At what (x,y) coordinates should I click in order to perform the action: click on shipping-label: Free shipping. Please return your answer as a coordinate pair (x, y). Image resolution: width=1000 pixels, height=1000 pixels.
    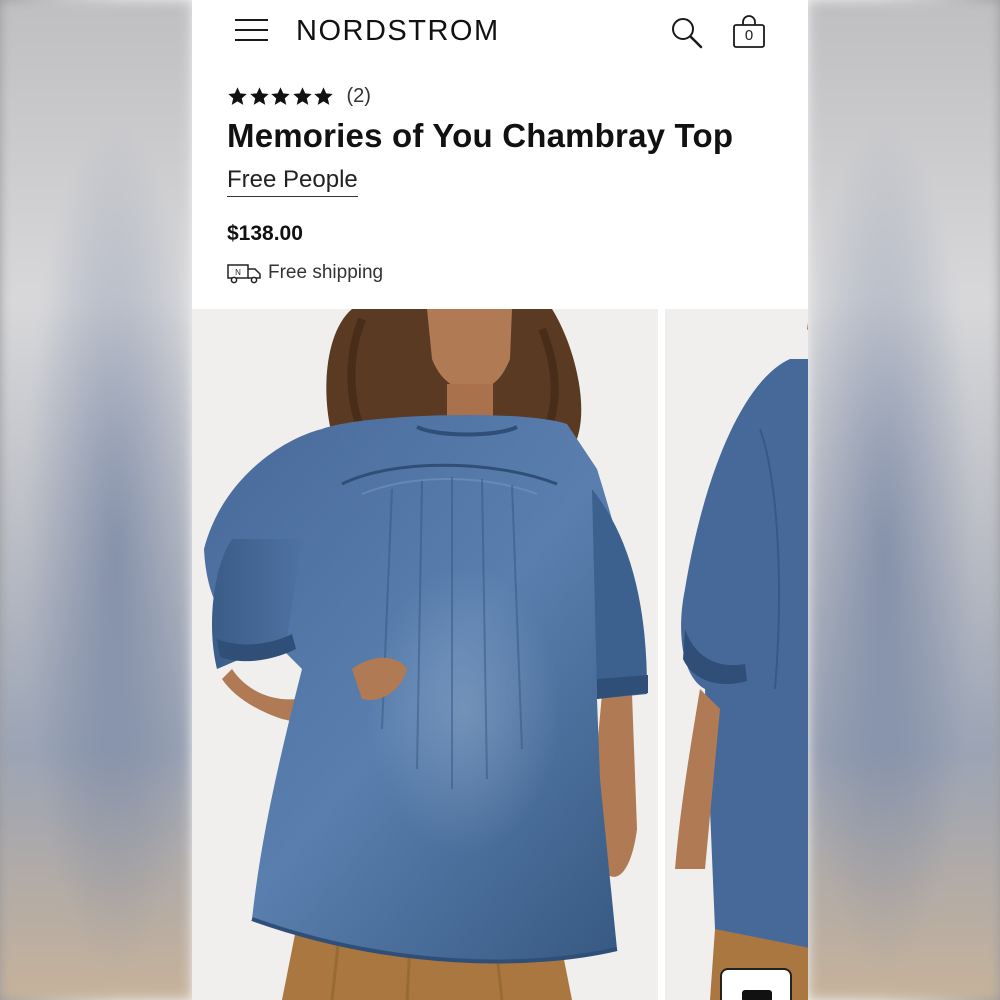
    Looking at the image, I should click on (326, 272).